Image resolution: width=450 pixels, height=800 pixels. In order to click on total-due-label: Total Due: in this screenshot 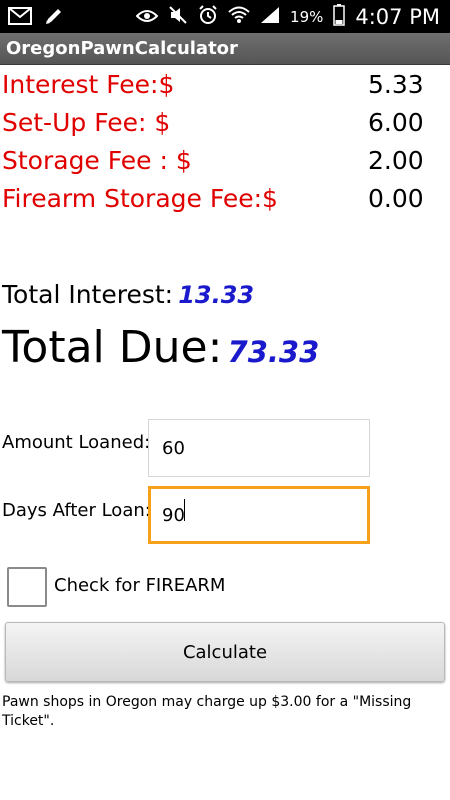, I will do `click(112, 347)`.